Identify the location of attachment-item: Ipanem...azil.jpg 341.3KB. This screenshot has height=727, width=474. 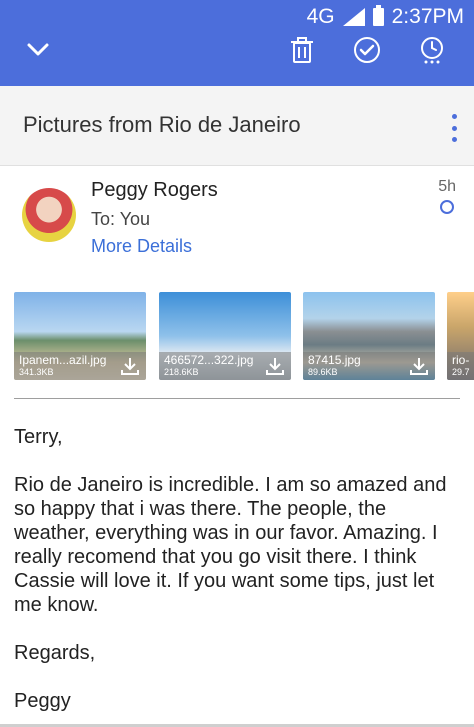
(80, 336).